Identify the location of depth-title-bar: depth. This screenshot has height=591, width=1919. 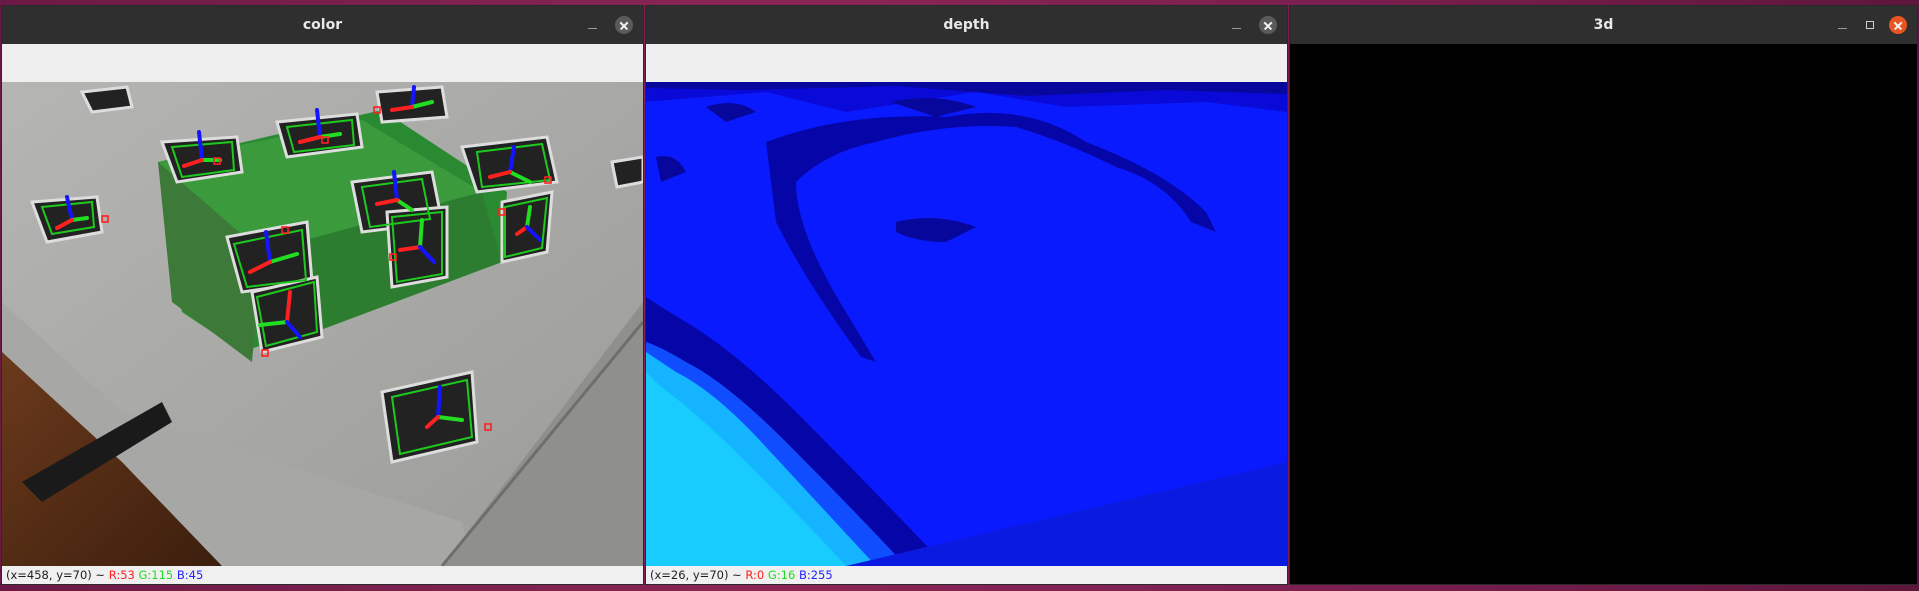
(966, 25).